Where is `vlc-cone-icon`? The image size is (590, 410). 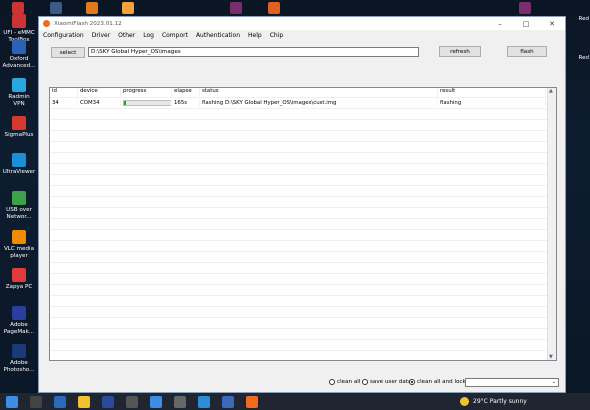 vlc-cone-icon is located at coordinates (19, 237).